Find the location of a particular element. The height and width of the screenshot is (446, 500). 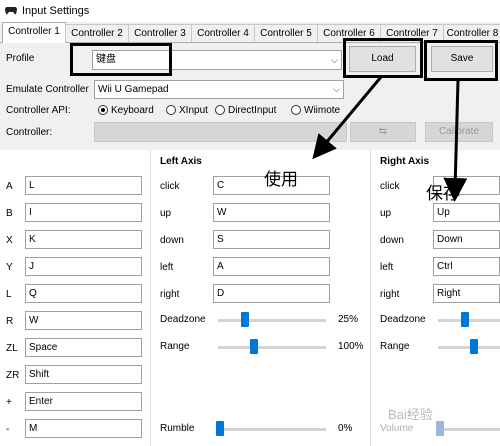

annotation-arrows is located at coordinates (390, 139).